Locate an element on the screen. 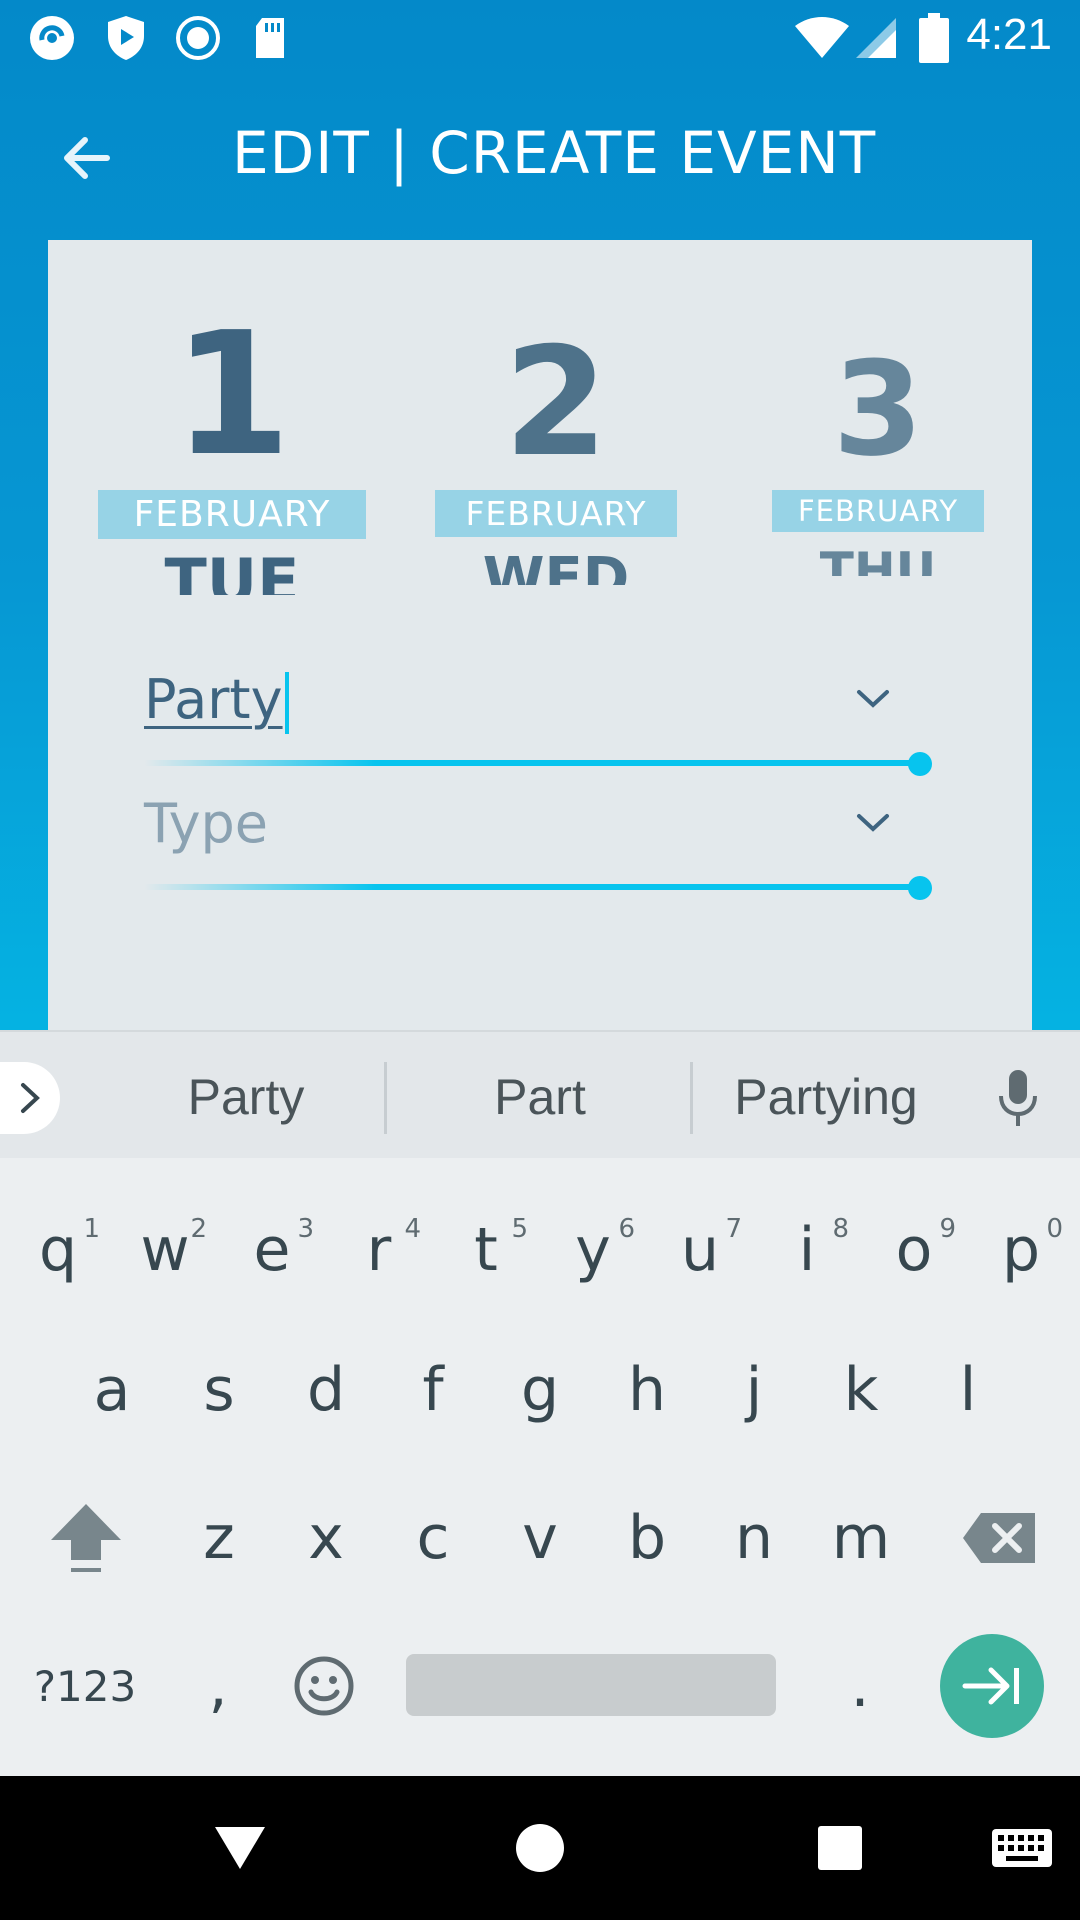 This screenshot has width=1080, height=1920. wifi-icon is located at coordinates (822, 38).